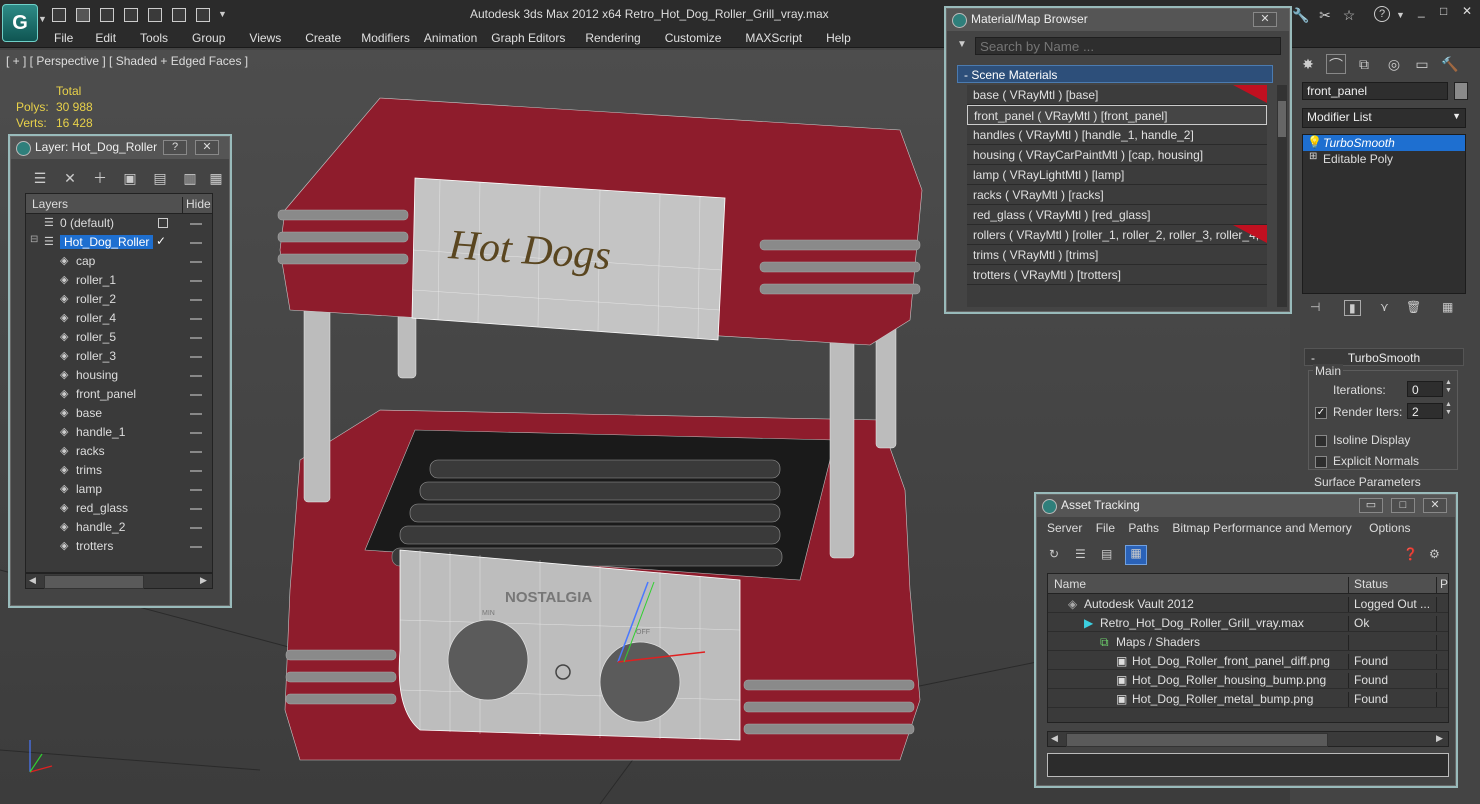  Describe the element at coordinates (962, 44) in the screenshot. I see `options-dropdown-icon: ▼` at that location.